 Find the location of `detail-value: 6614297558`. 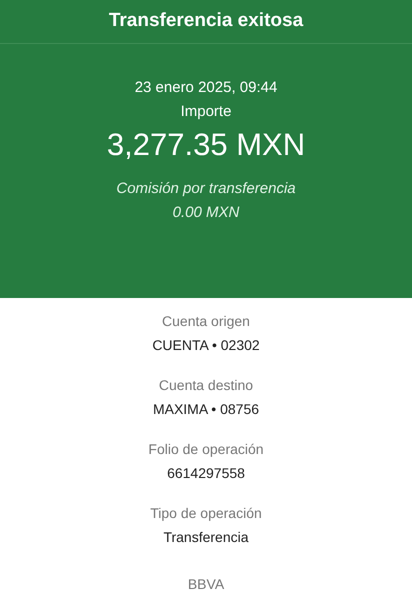

detail-value: 6614297558 is located at coordinates (206, 473).